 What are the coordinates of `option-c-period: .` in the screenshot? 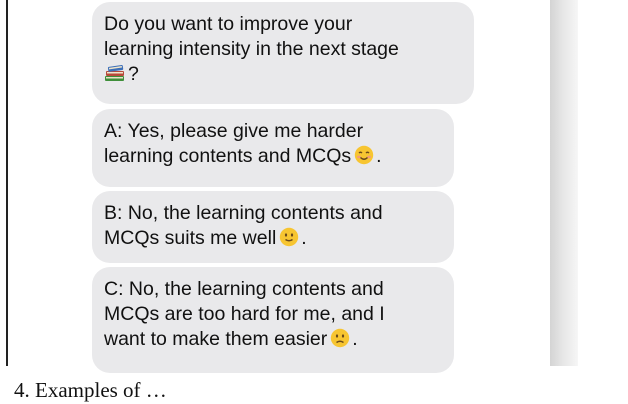 It's located at (355, 339).